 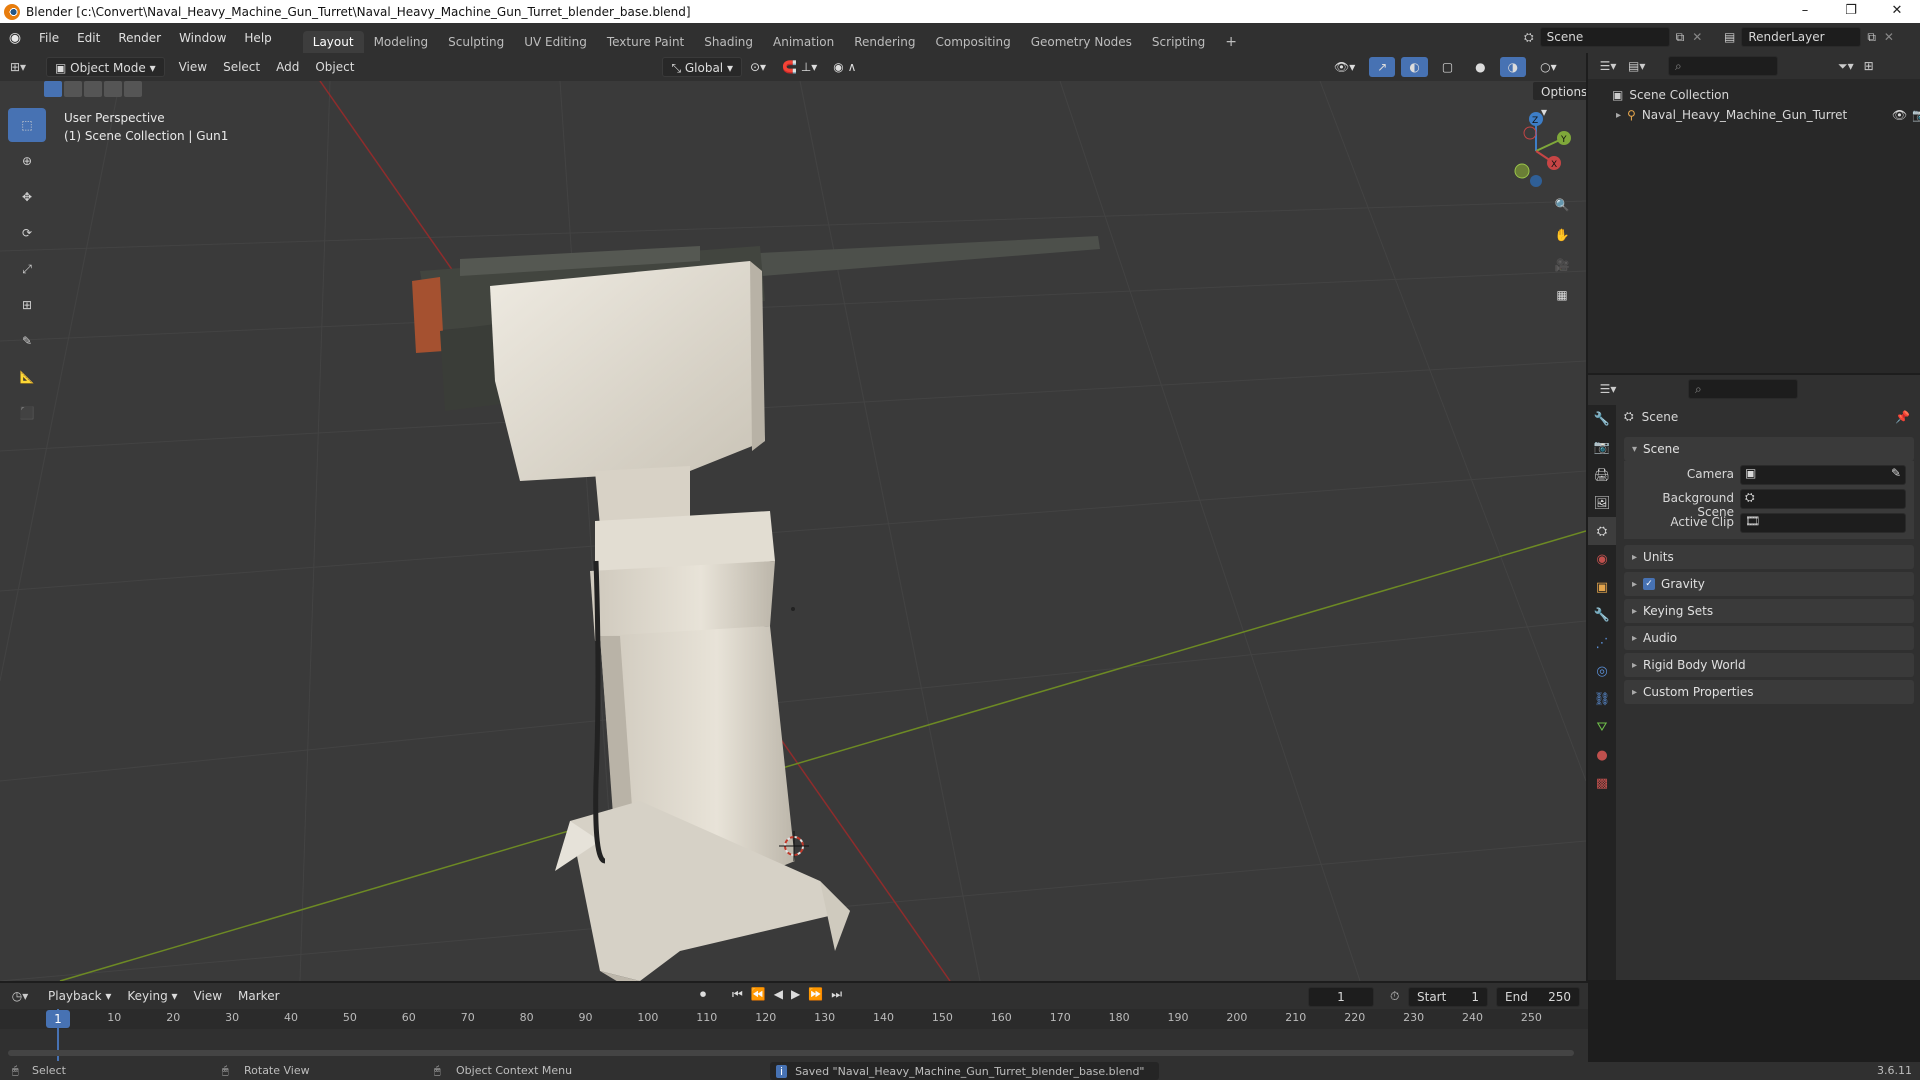 What do you see at coordinates (844, 67) in the screenshot?
I see `proportional-edit-icon: ◉ ∧` at bounding box center [844, 67].